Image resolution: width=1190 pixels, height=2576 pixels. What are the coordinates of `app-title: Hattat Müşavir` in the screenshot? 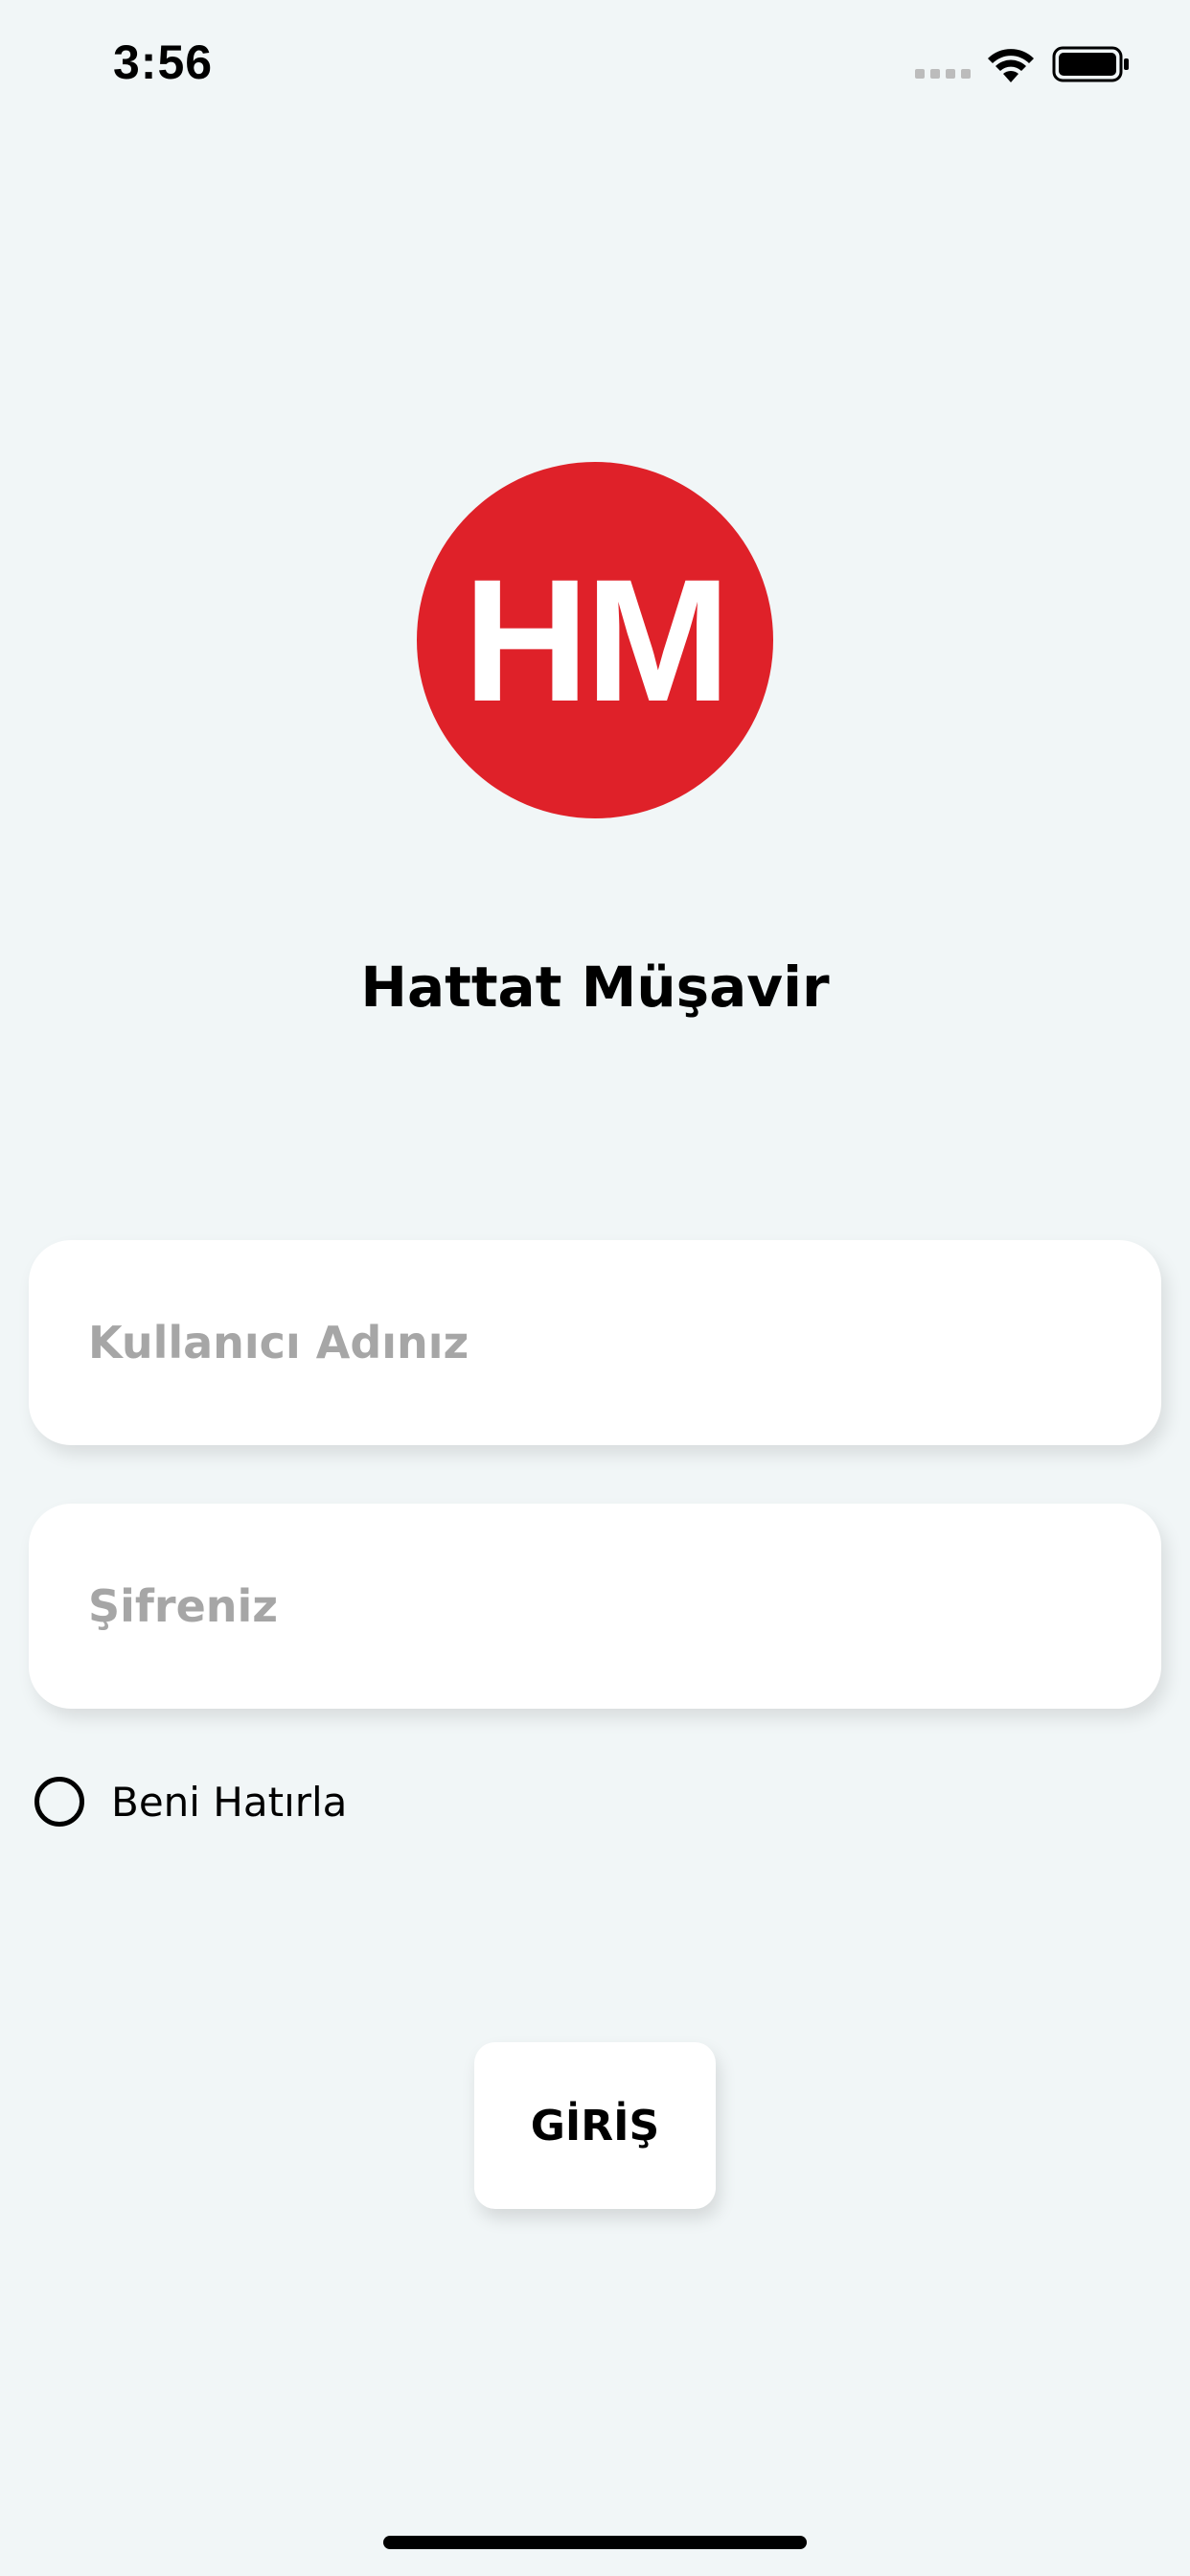 It's located at (595, 987).